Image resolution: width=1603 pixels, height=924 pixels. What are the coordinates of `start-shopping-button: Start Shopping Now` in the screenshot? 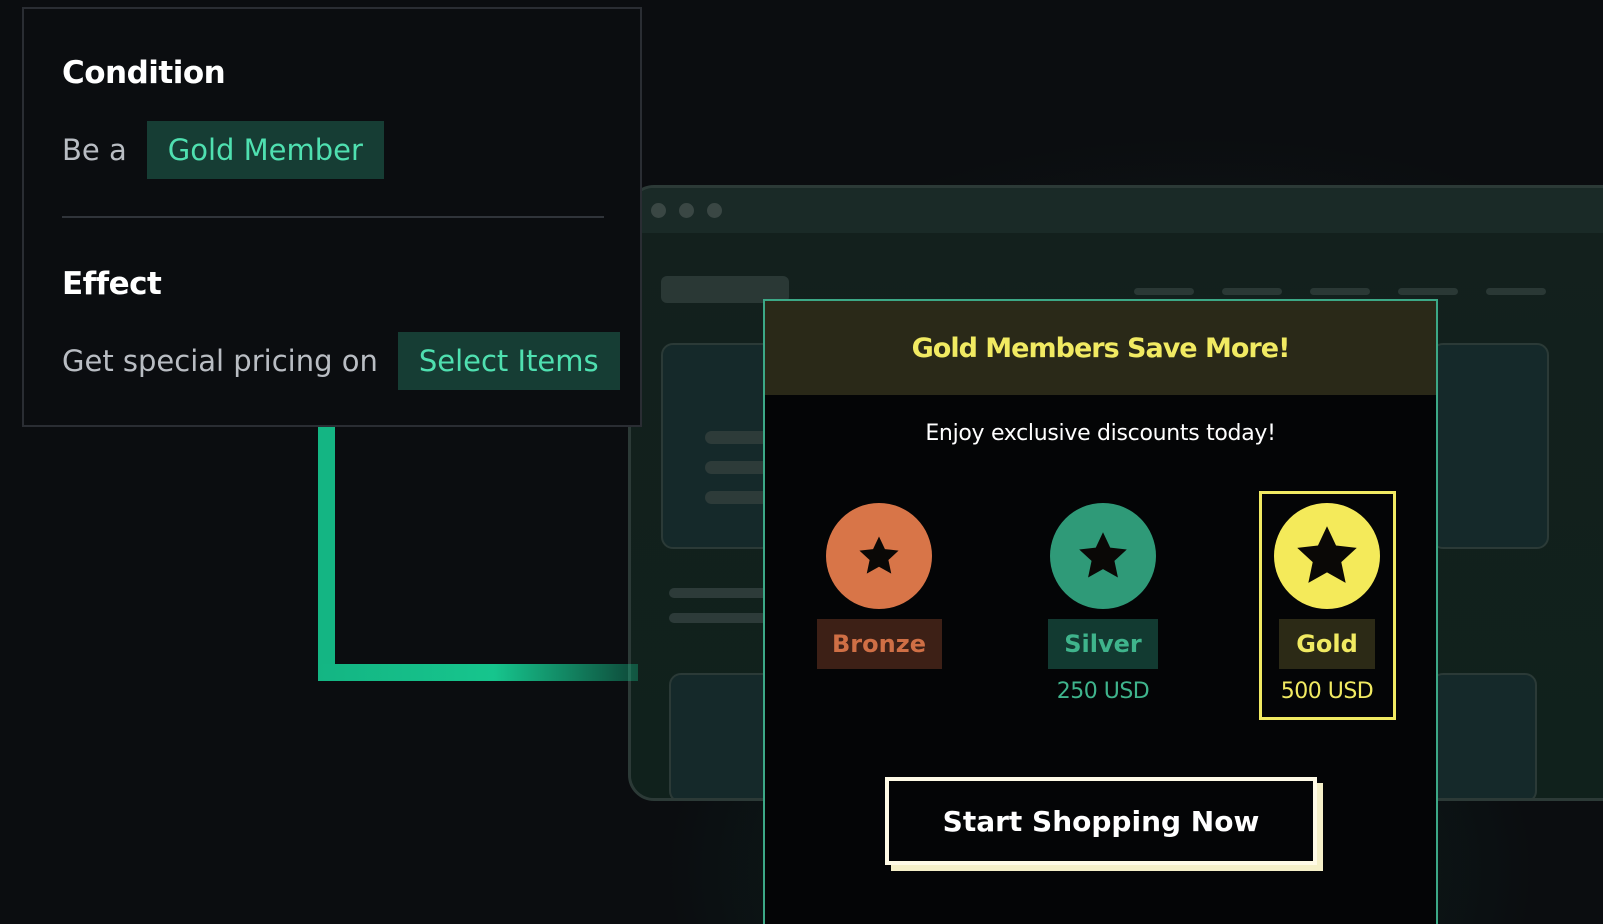 It's located at (1101, 821).